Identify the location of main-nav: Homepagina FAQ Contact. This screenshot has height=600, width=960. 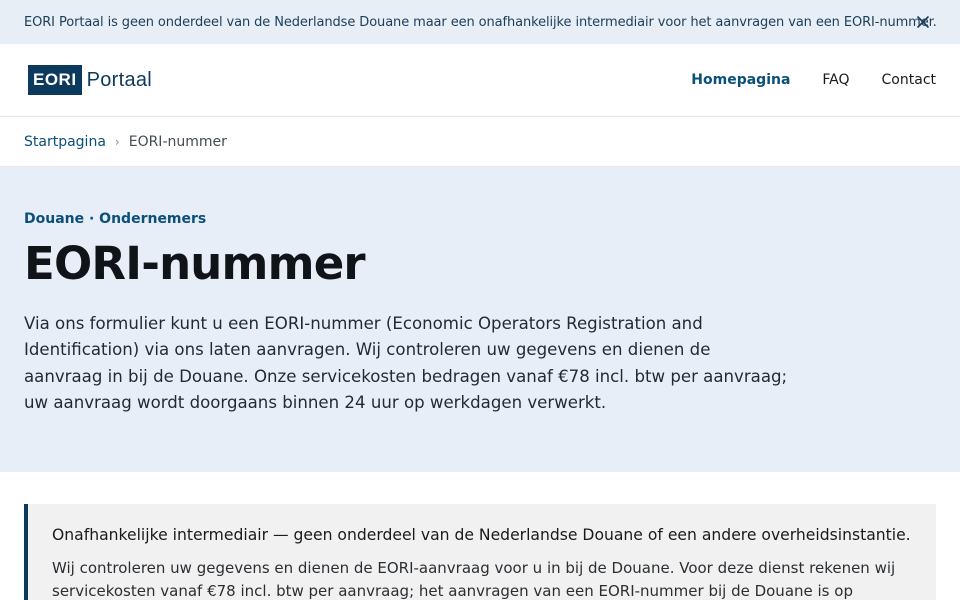
(797, 80).